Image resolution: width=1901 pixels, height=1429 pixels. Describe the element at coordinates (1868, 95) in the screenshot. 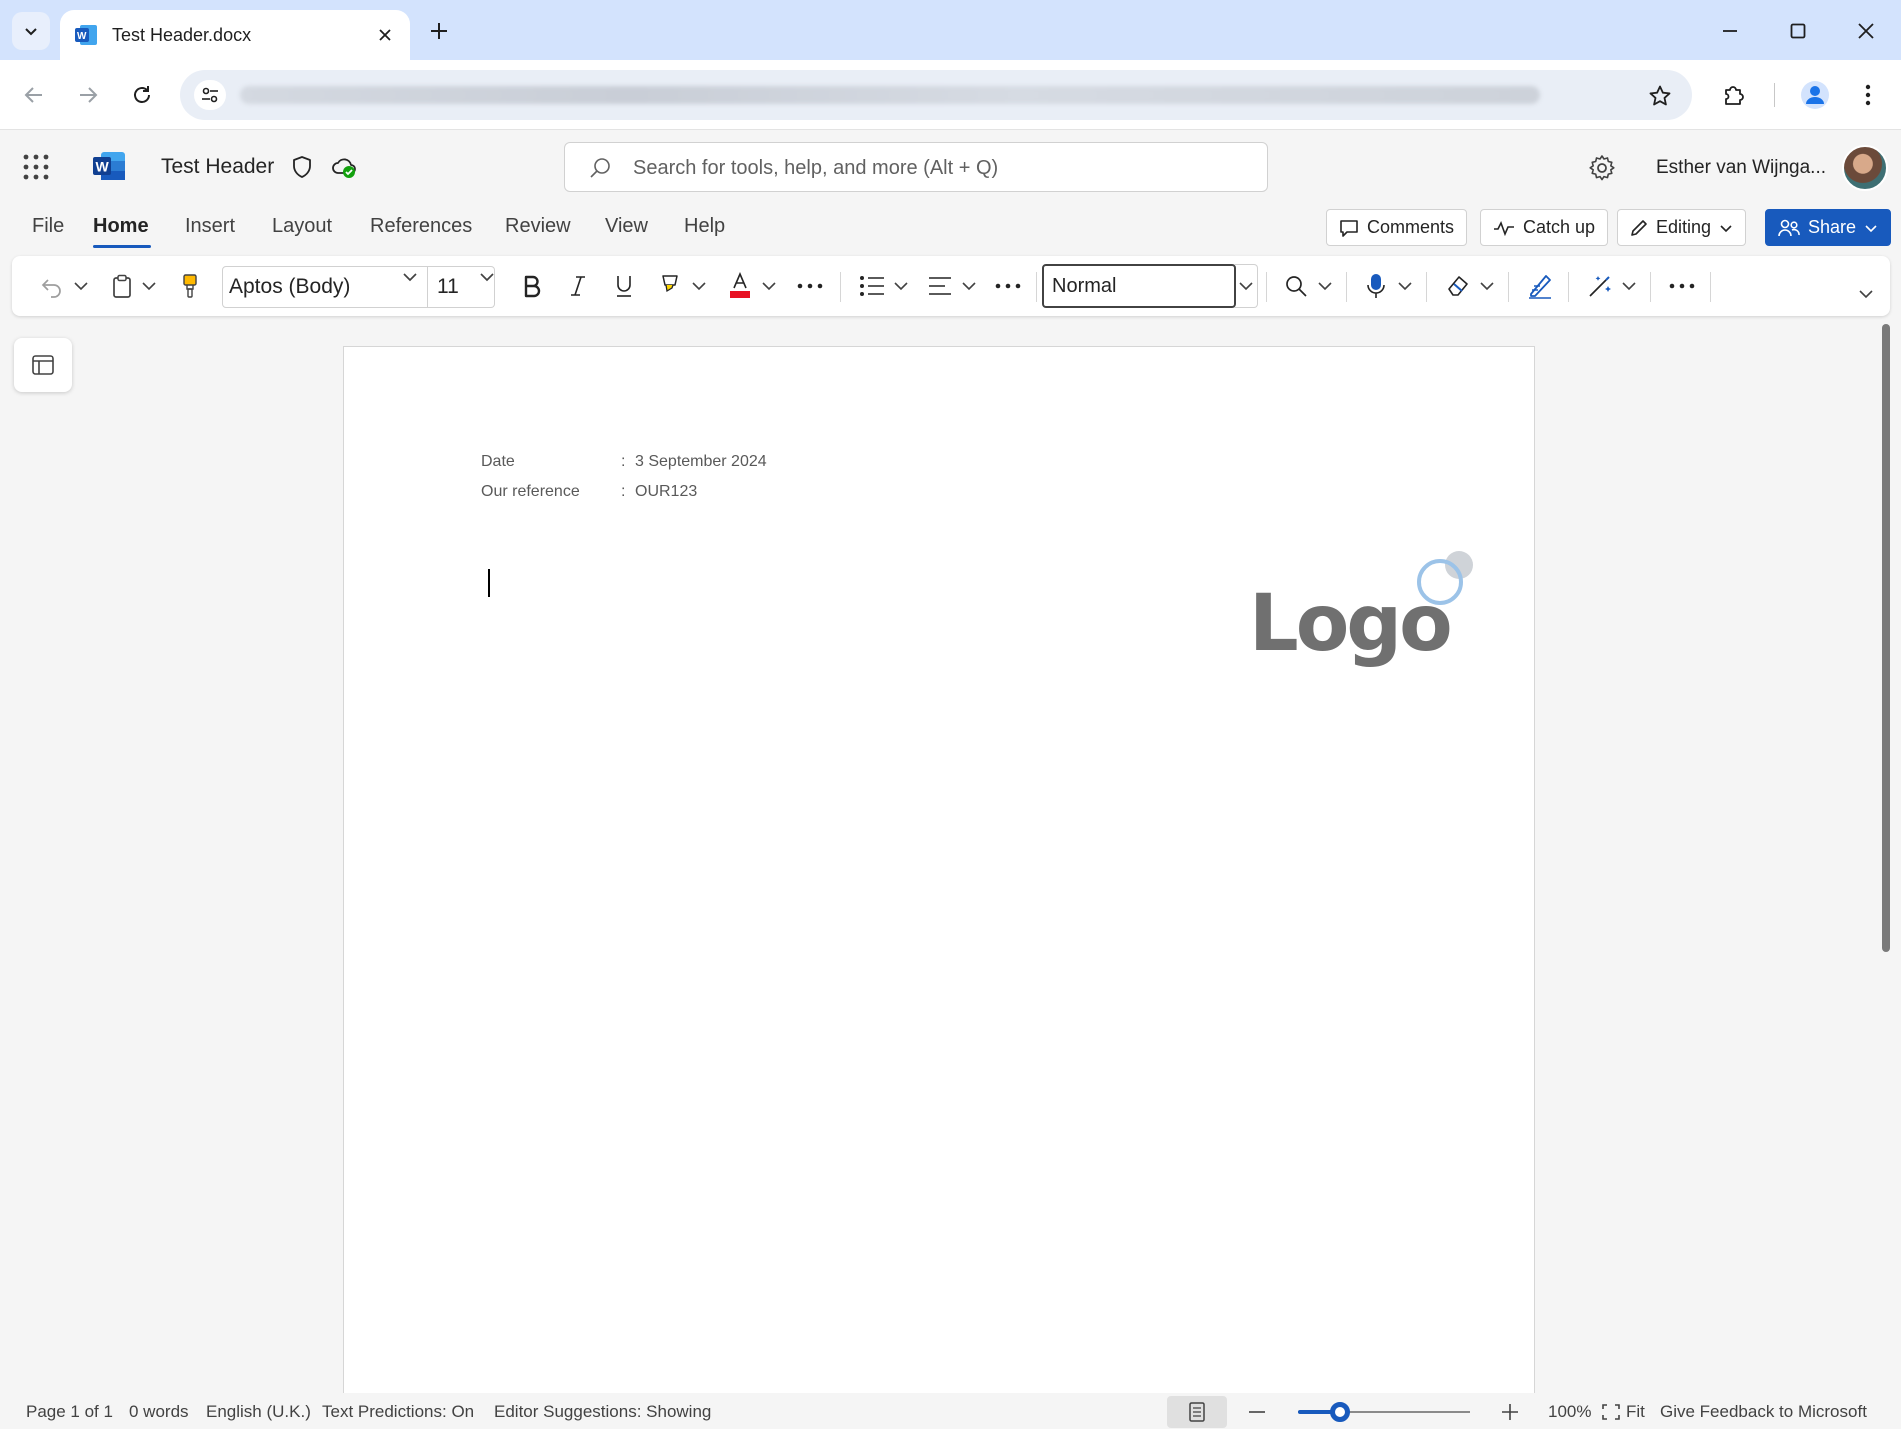

I see `chrome-menu-button` at that location.